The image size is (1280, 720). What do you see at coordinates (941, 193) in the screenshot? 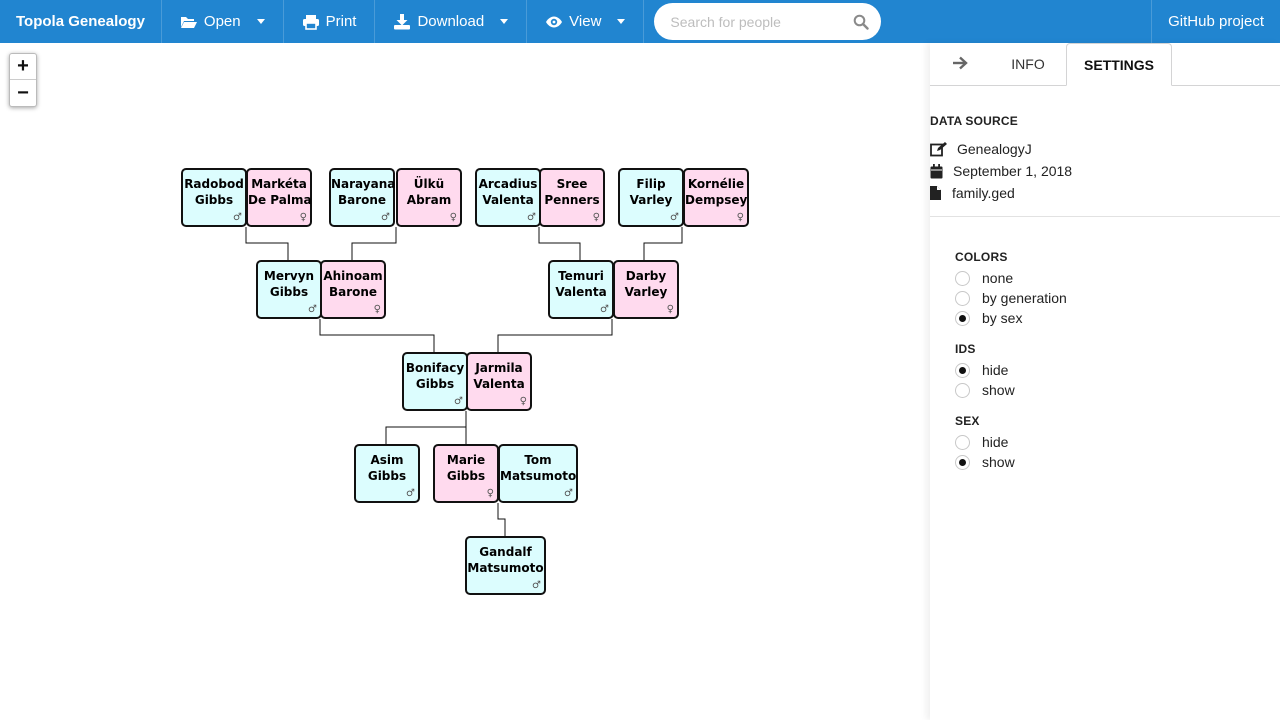
I see `file-icon` at bounding box center [941, 193].